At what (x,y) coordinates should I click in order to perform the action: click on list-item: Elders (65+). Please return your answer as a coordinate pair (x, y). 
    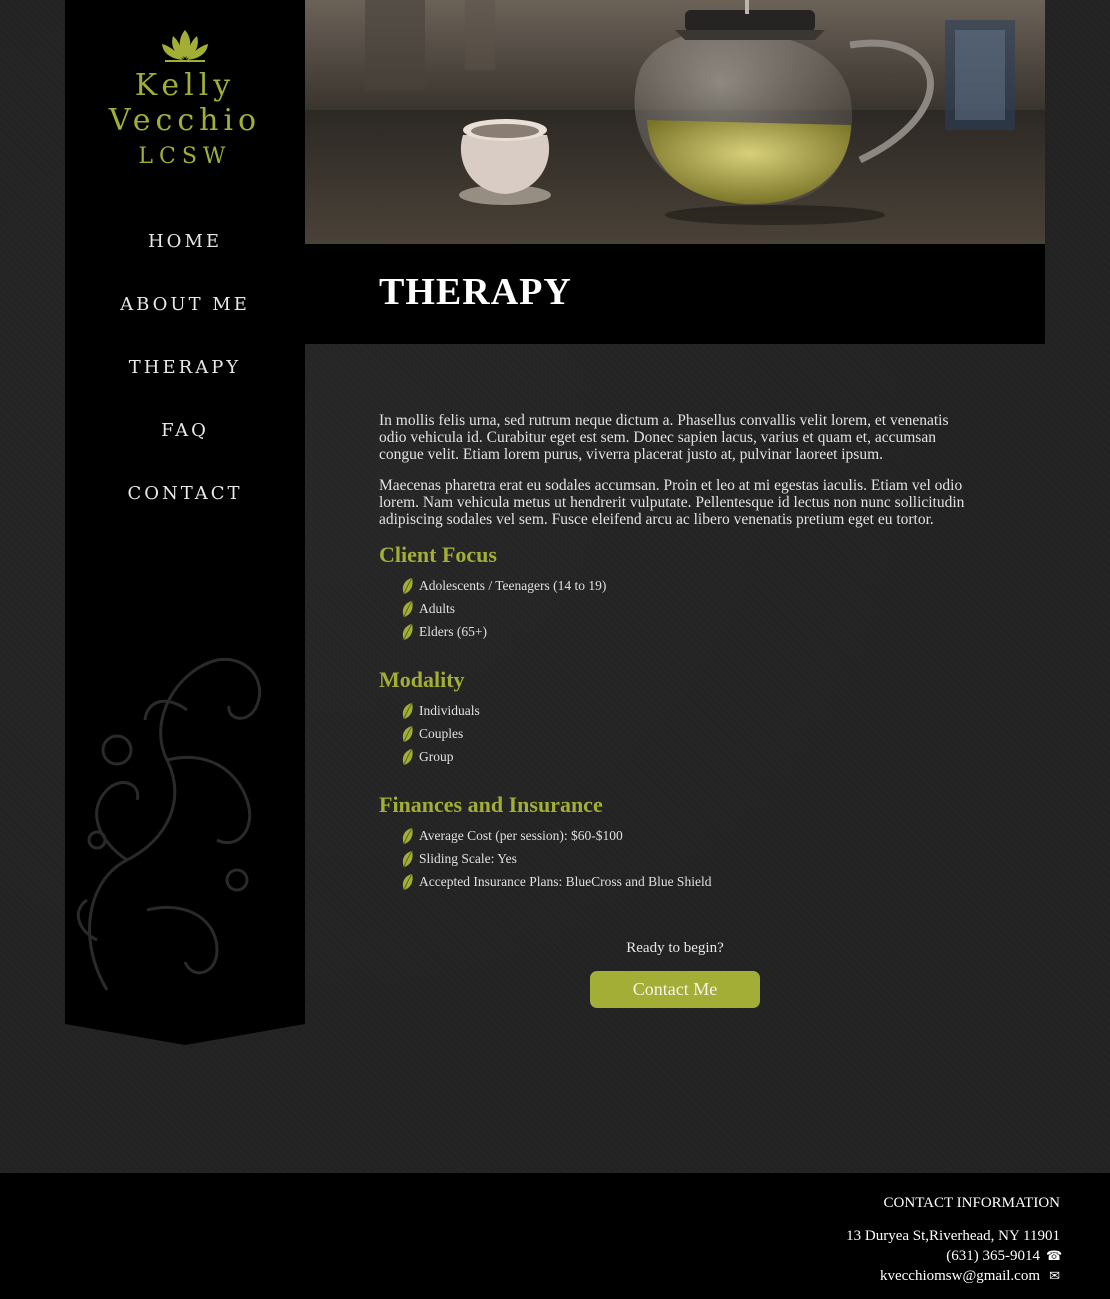
    Looking at the image, I should click on (690, 631).